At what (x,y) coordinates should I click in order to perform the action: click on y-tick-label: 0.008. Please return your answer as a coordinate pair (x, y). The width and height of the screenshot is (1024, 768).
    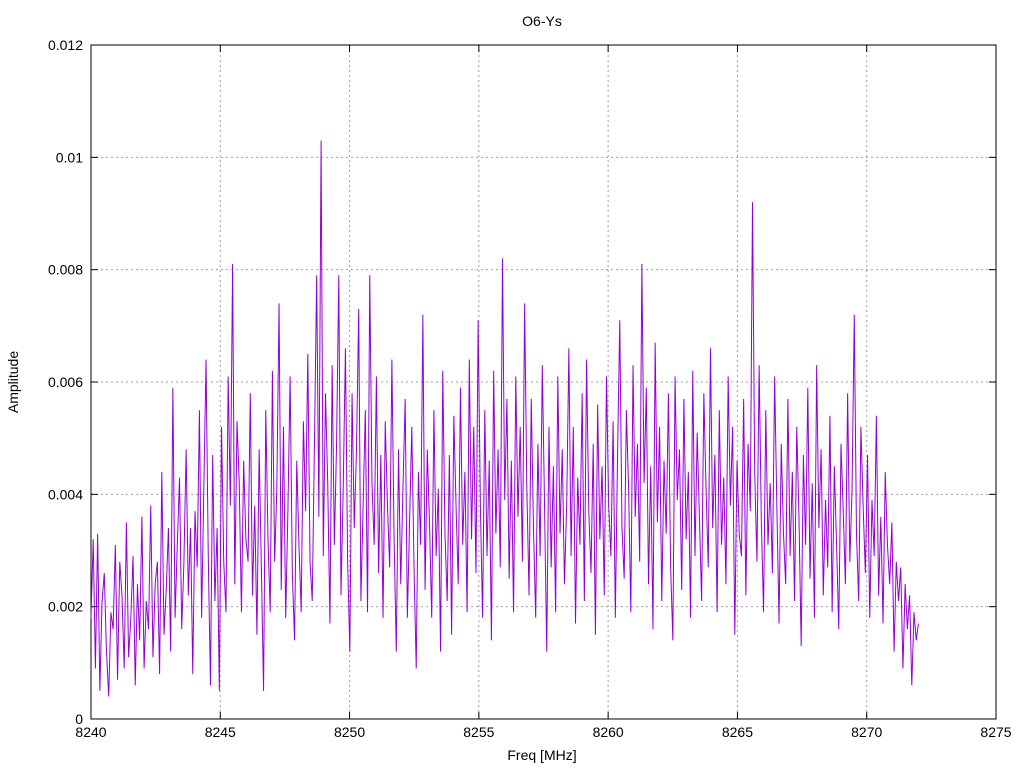
    Looking at the image, I should click on (65, 270).